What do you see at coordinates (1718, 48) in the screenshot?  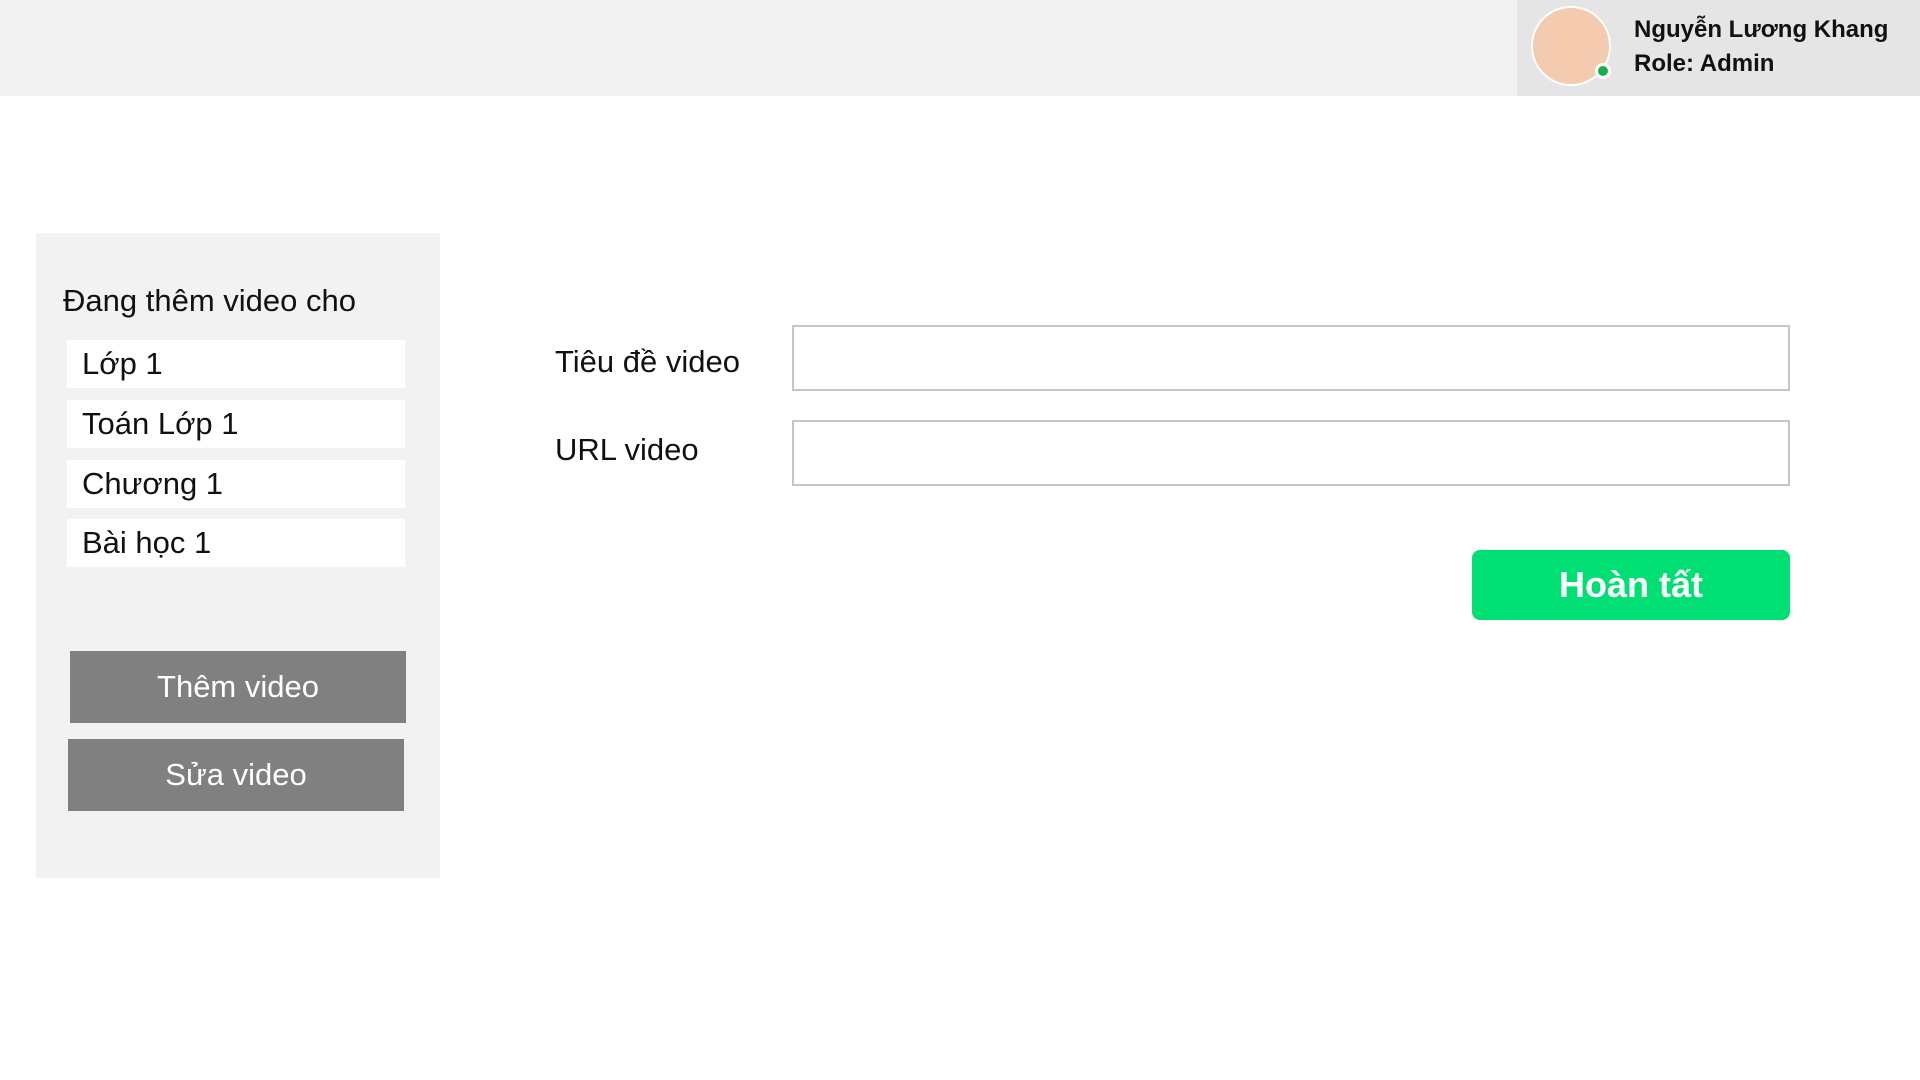 I see `user-profile-card: Nguyễn Lương Khang Role: Admin` at bounding box center [1718, 48].